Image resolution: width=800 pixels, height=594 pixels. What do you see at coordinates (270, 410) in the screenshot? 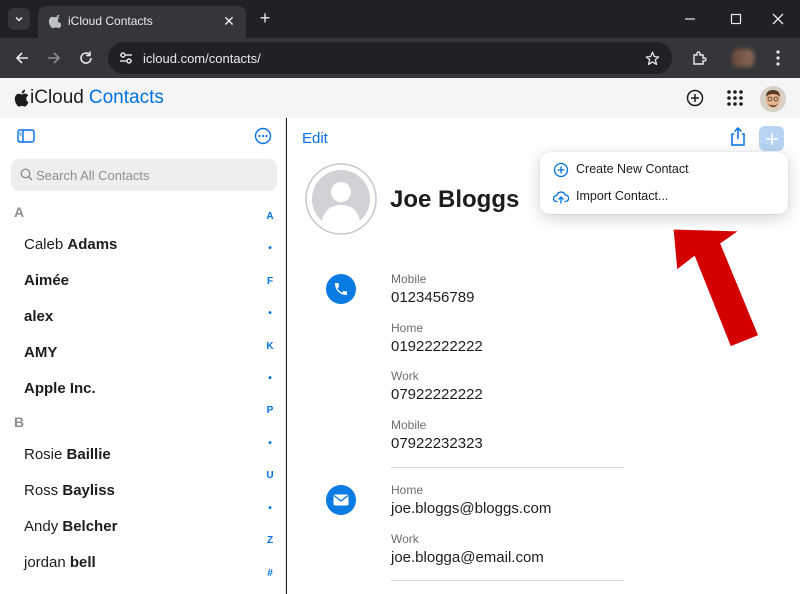
I see `index-letter: P` at bounding box center [270, 410].